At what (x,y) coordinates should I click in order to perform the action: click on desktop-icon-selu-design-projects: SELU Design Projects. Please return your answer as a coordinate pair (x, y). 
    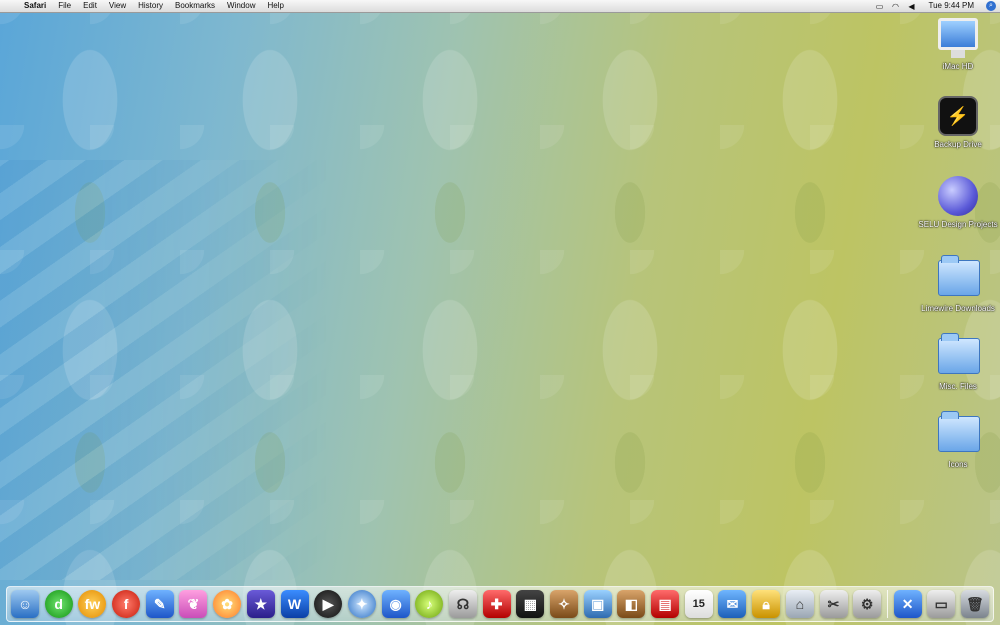
    Looking at the image, I should click on (958, 202).